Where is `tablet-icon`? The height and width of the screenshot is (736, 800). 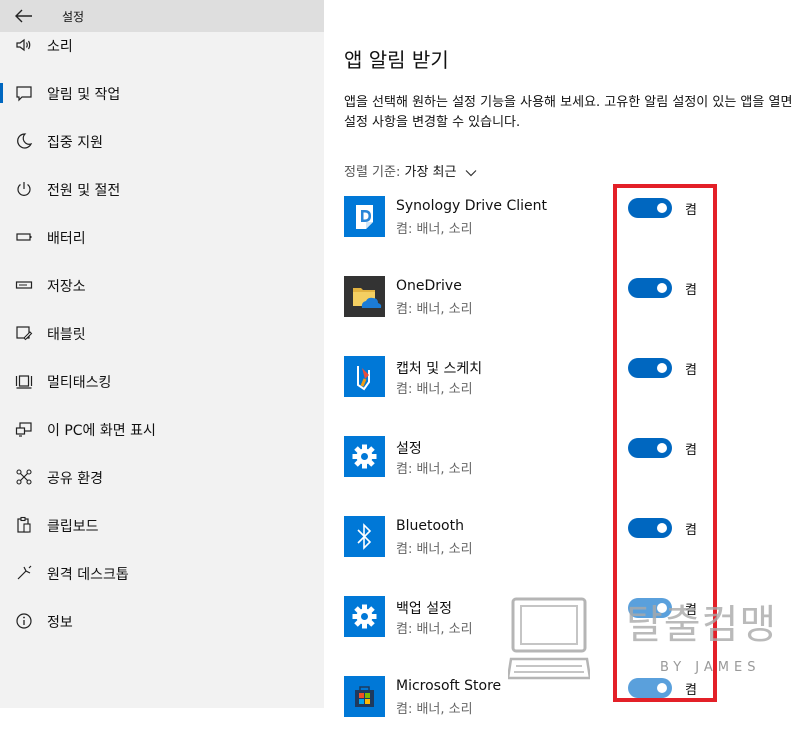
tablet-icon is located at coordinates (24, 333).